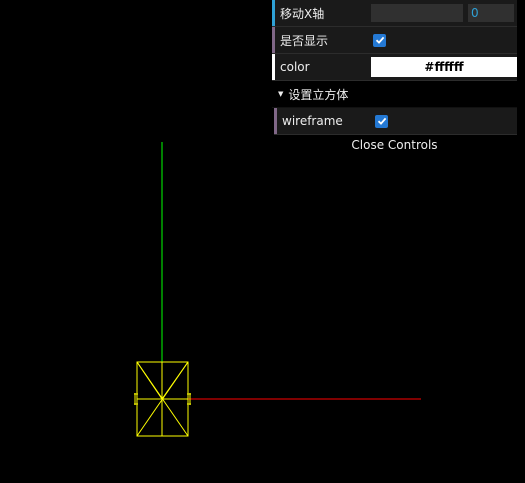 The height and width of the screenshot is (483, 525). I want to click on wireframe-row: wireframe, so click(395, 121).